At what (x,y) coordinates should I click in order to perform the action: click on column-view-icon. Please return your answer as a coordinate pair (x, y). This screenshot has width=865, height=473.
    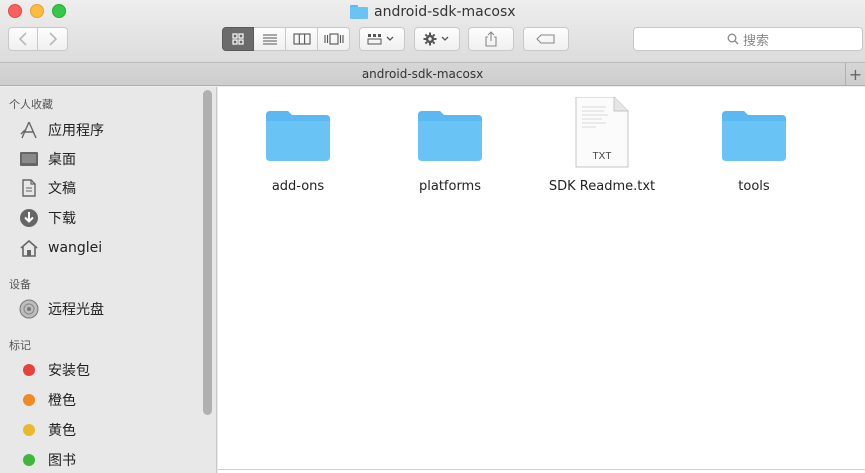
    Looking at the image, I should click on (301, 39).